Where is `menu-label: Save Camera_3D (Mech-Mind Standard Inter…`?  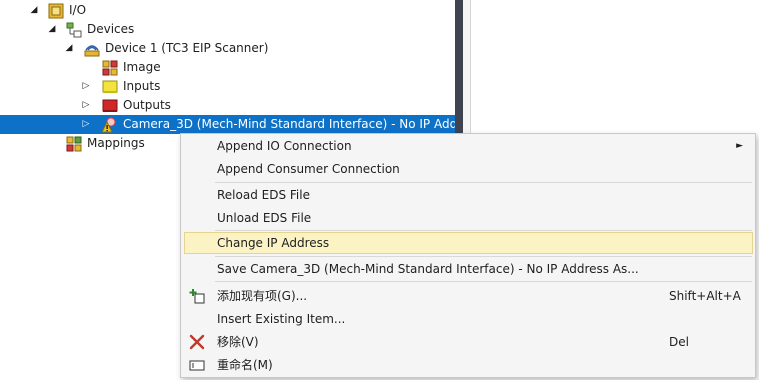
menu-label: Save Camera_3D (Mech-Mind Standard Inter… is located at coordinates (428, 269).